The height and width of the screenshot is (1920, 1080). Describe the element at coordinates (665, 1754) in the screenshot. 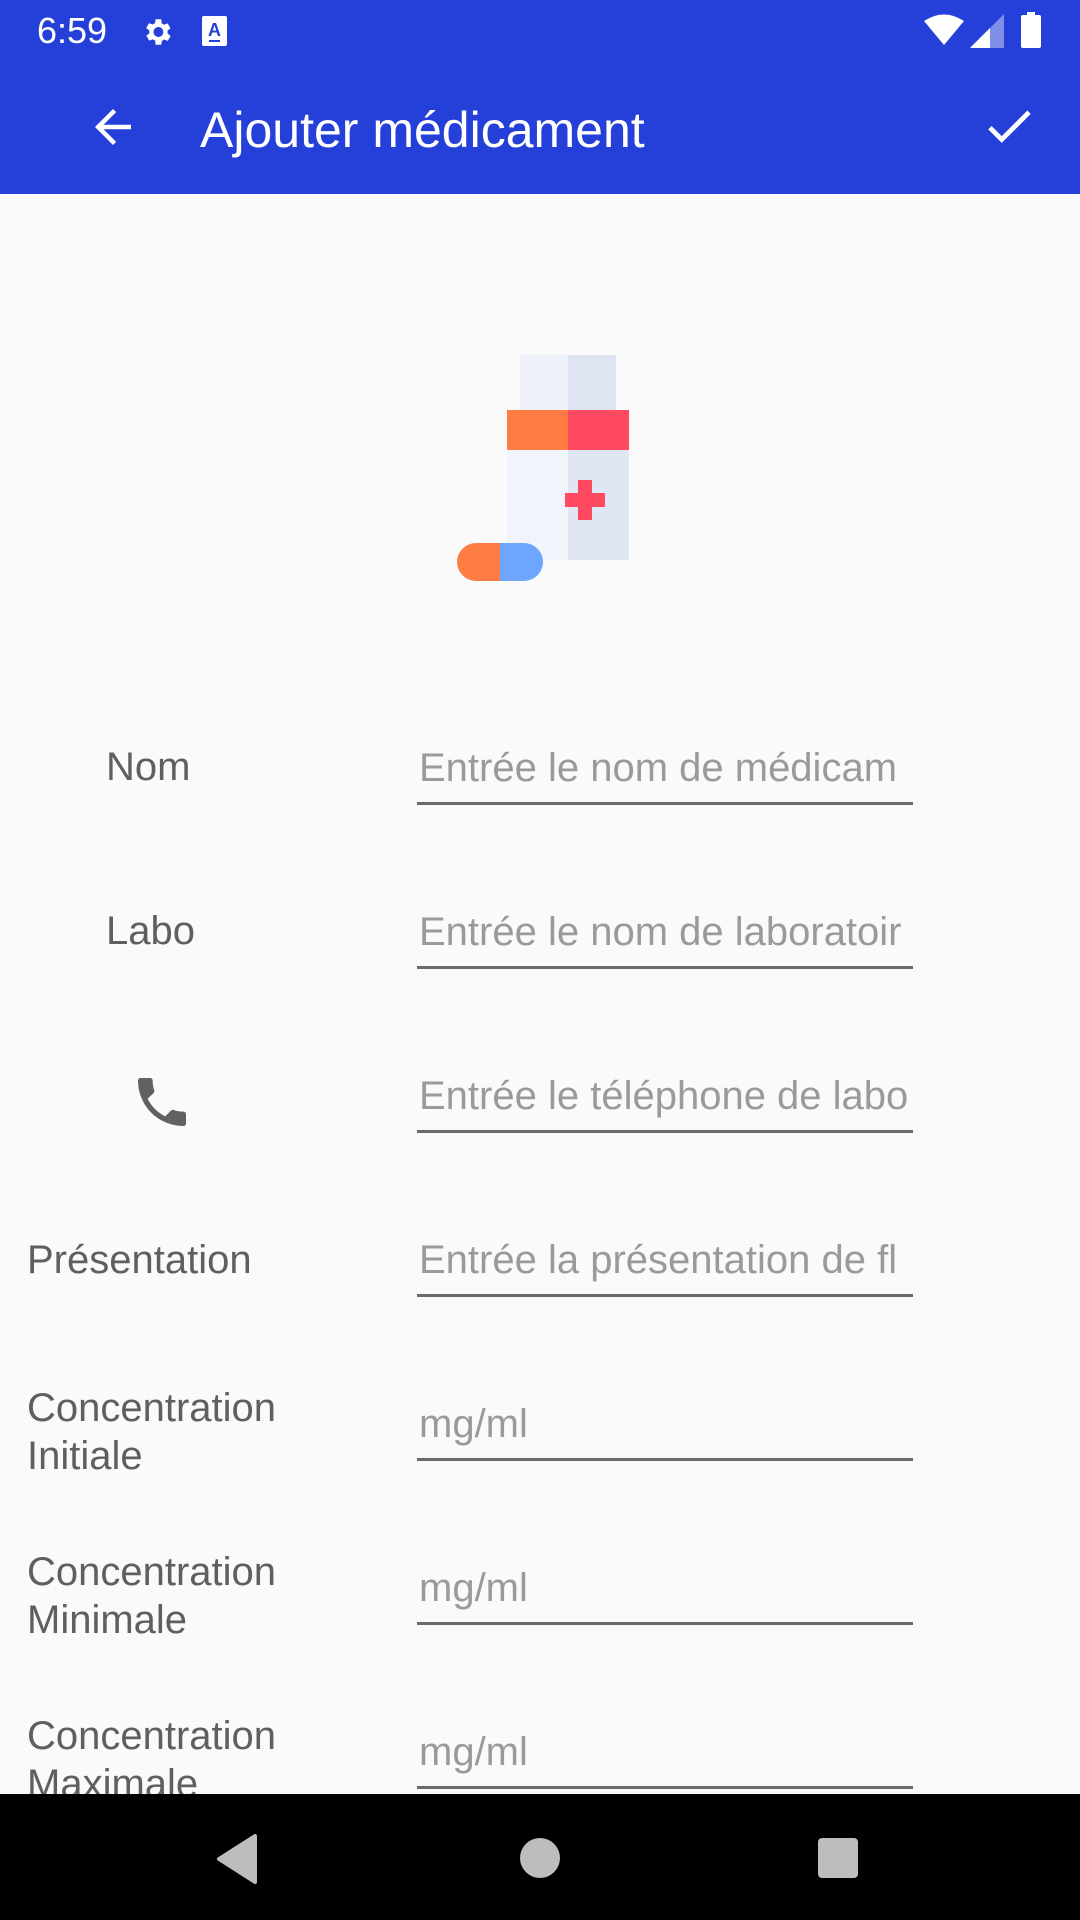

I see `concentration-maximale-input` at that location.